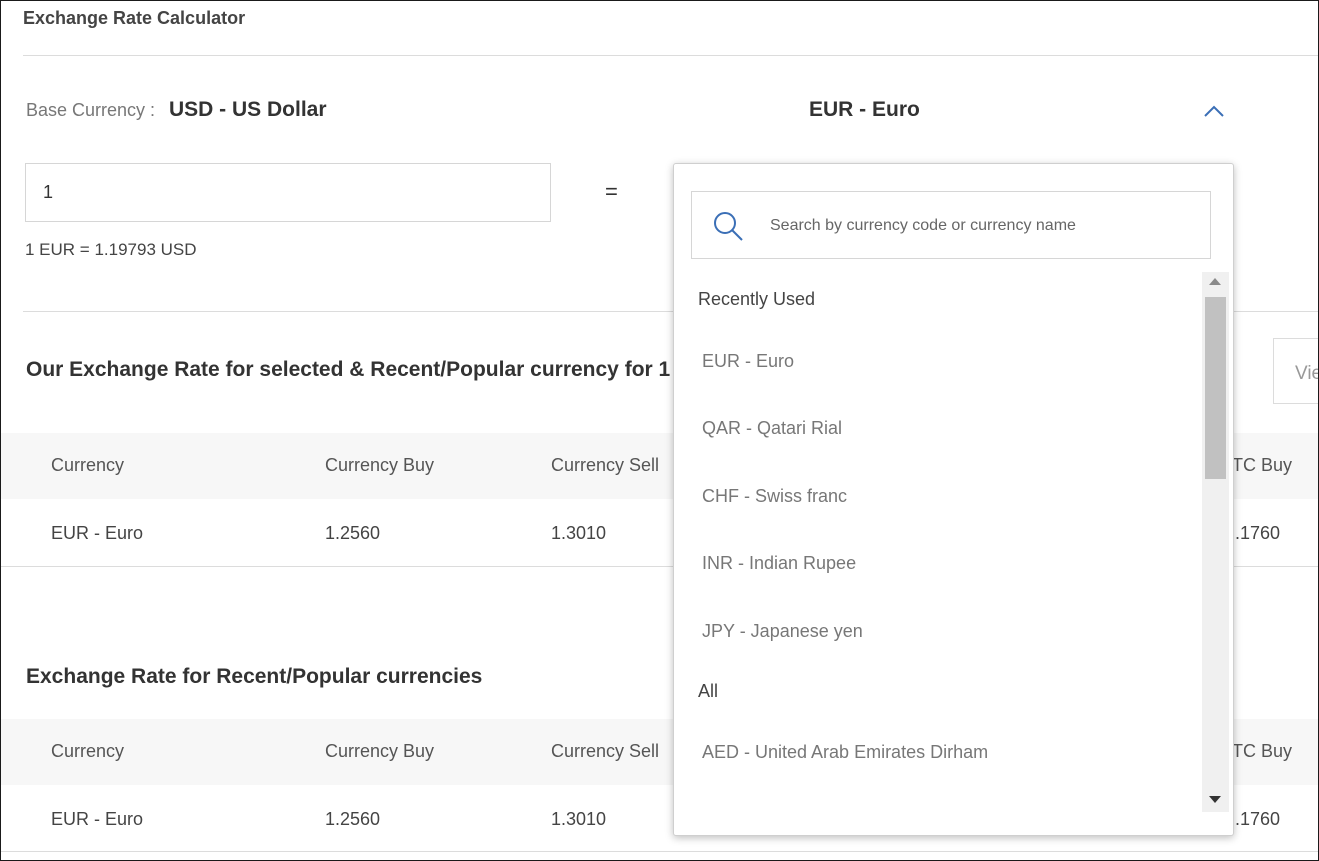  What do you see at coordinates (845, 752) in the screenshot?
I see `currency-option-aed: AED - United Arab Emirates Dirham` at bounding box center [845, 752].